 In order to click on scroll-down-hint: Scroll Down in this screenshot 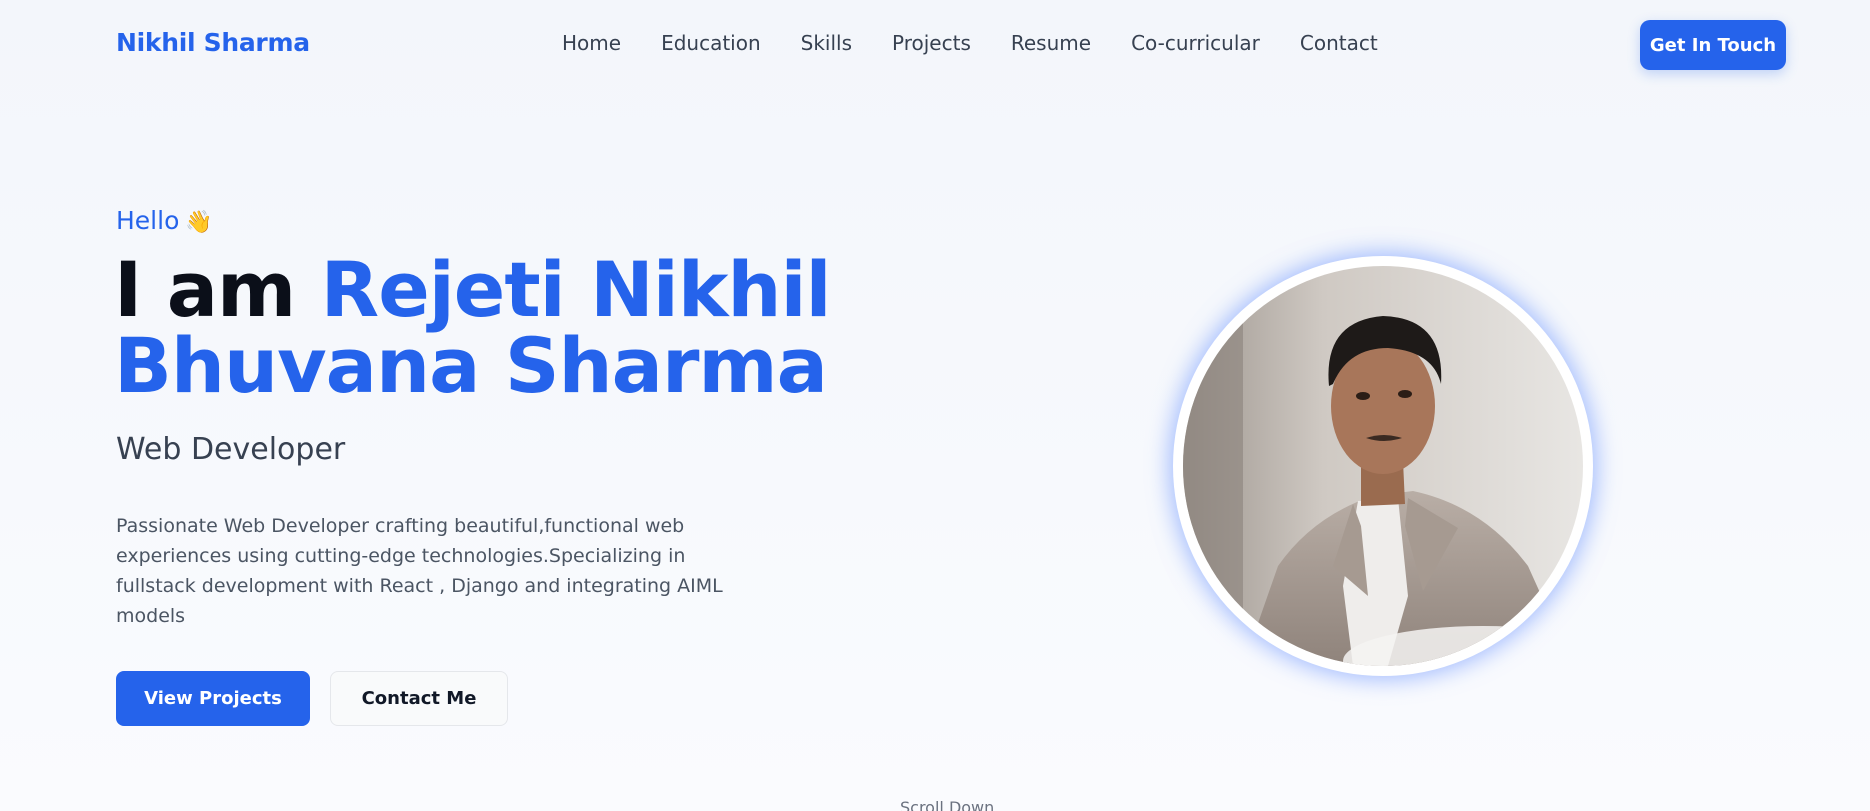, I will do `click(947, 804)`.